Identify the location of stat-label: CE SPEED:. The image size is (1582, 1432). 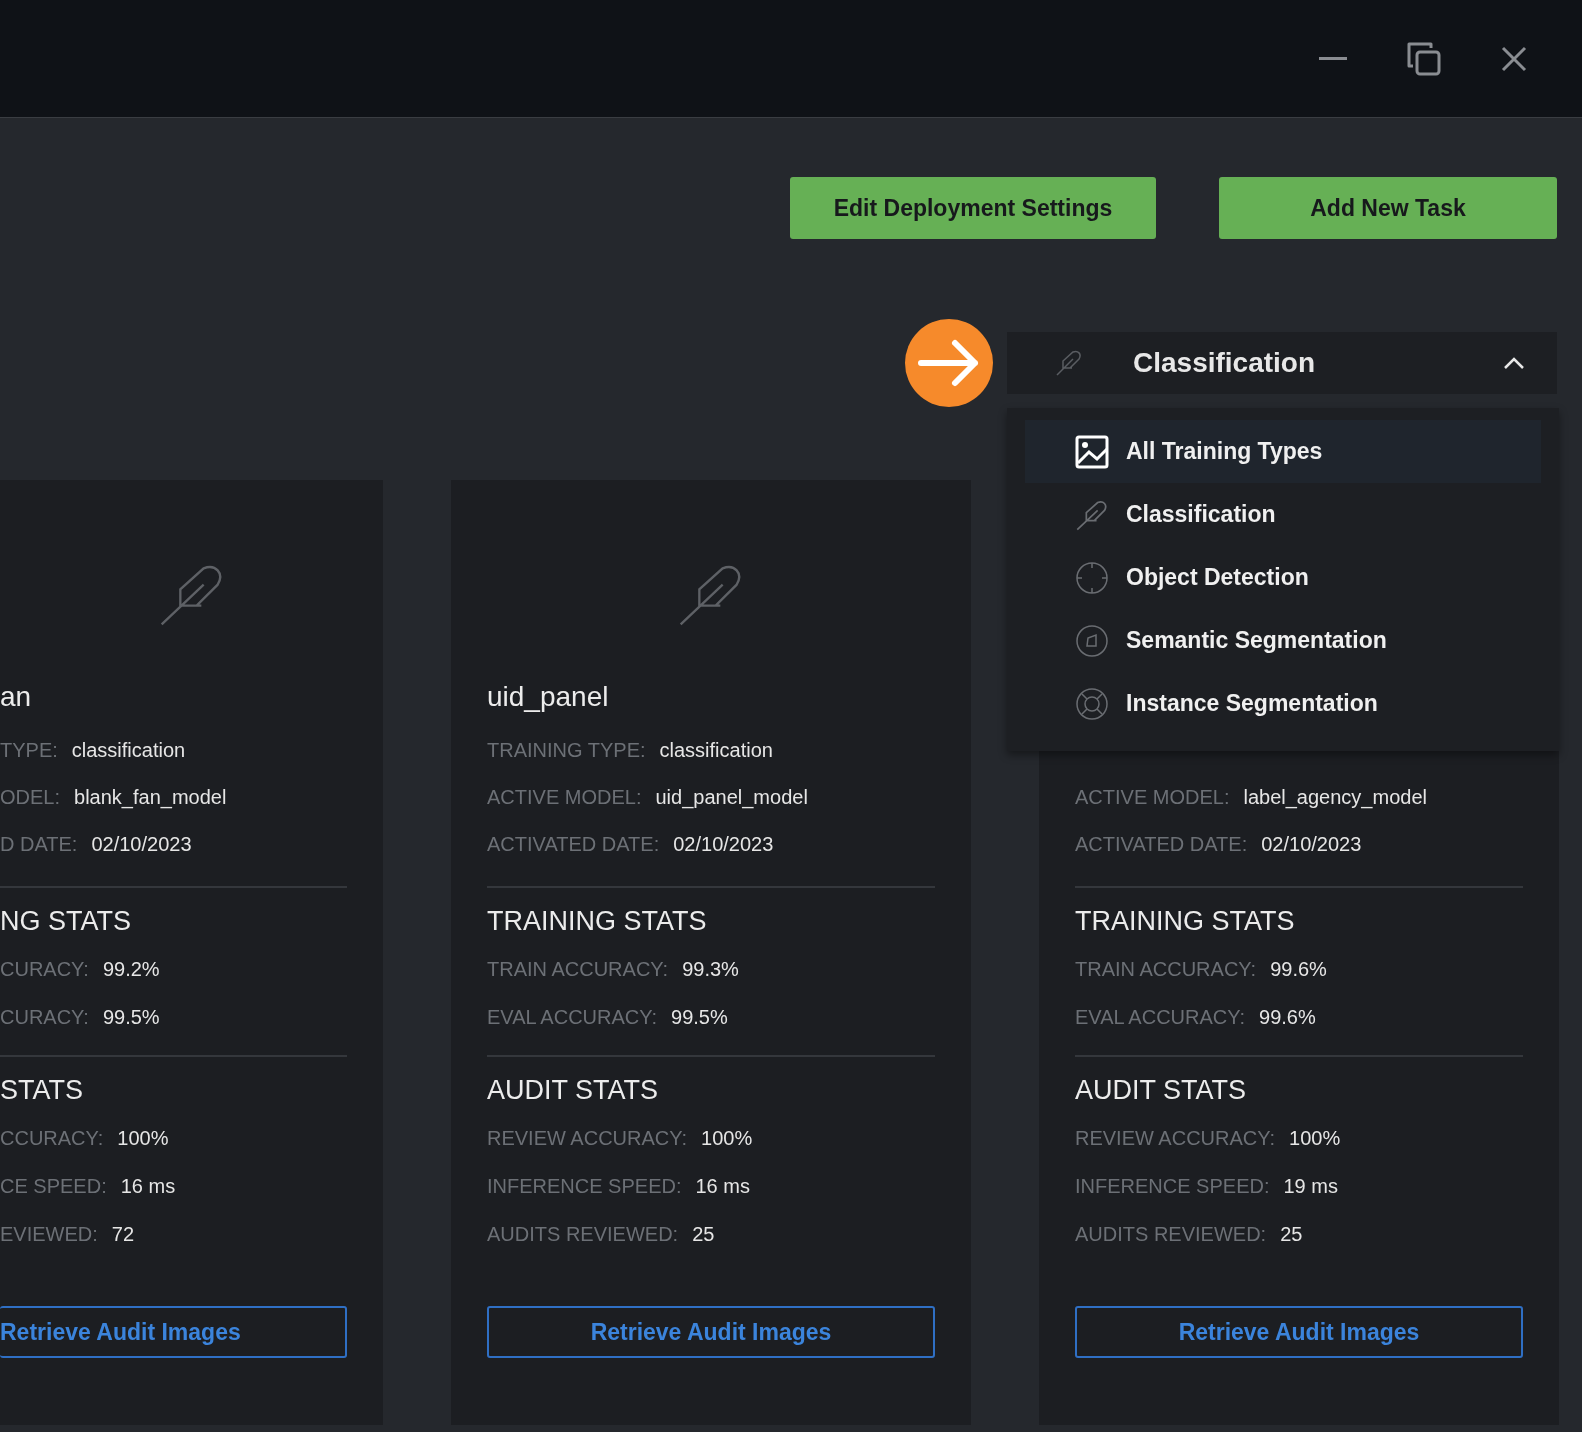
(53, 1186).